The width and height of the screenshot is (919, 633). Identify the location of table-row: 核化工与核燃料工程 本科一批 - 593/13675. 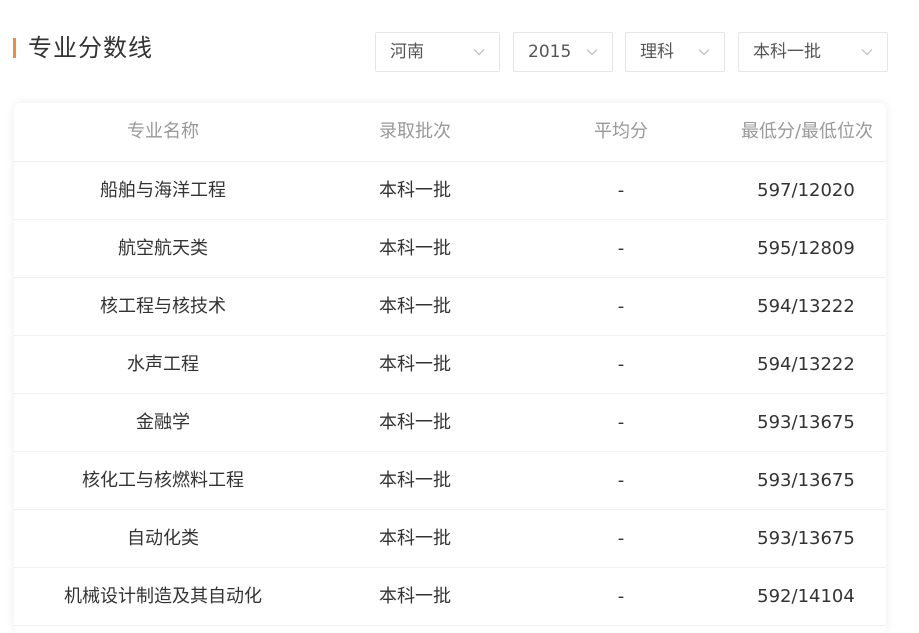
(450, 481).